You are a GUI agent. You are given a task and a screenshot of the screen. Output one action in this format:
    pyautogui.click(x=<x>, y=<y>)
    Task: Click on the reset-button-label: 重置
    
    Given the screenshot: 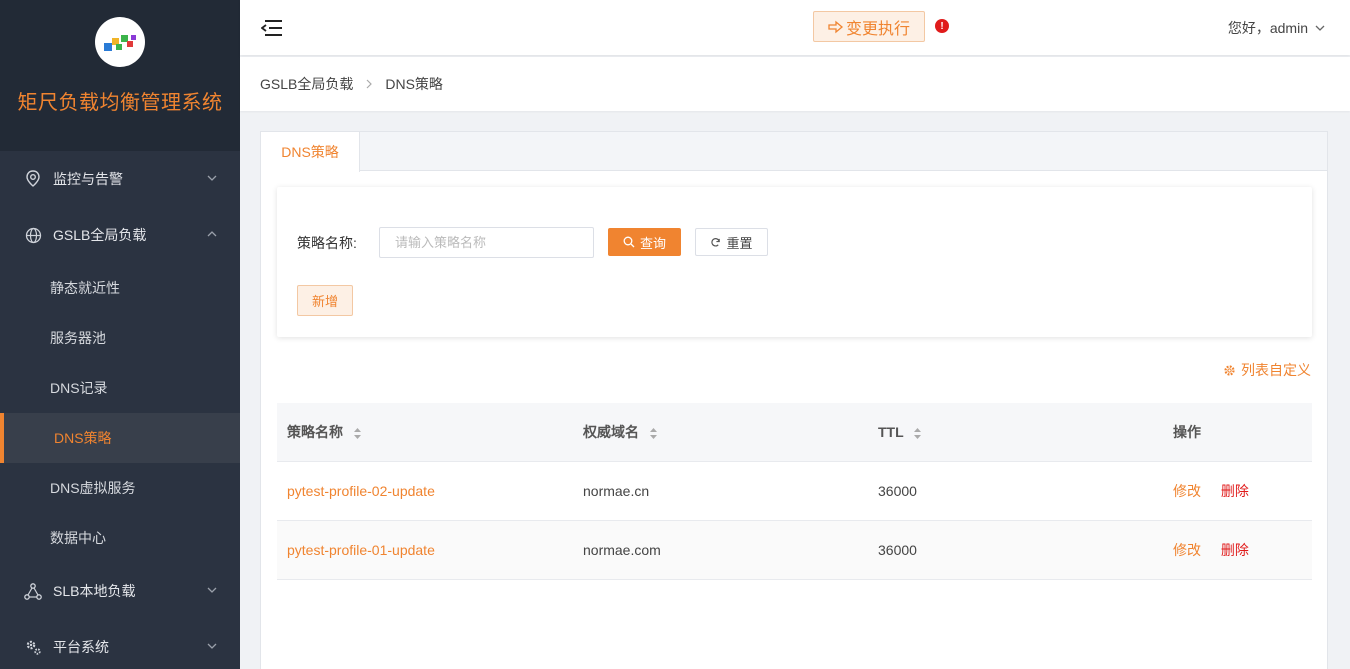 What is the action you would take?
    pyautogui.click(x=739, y=243)
    